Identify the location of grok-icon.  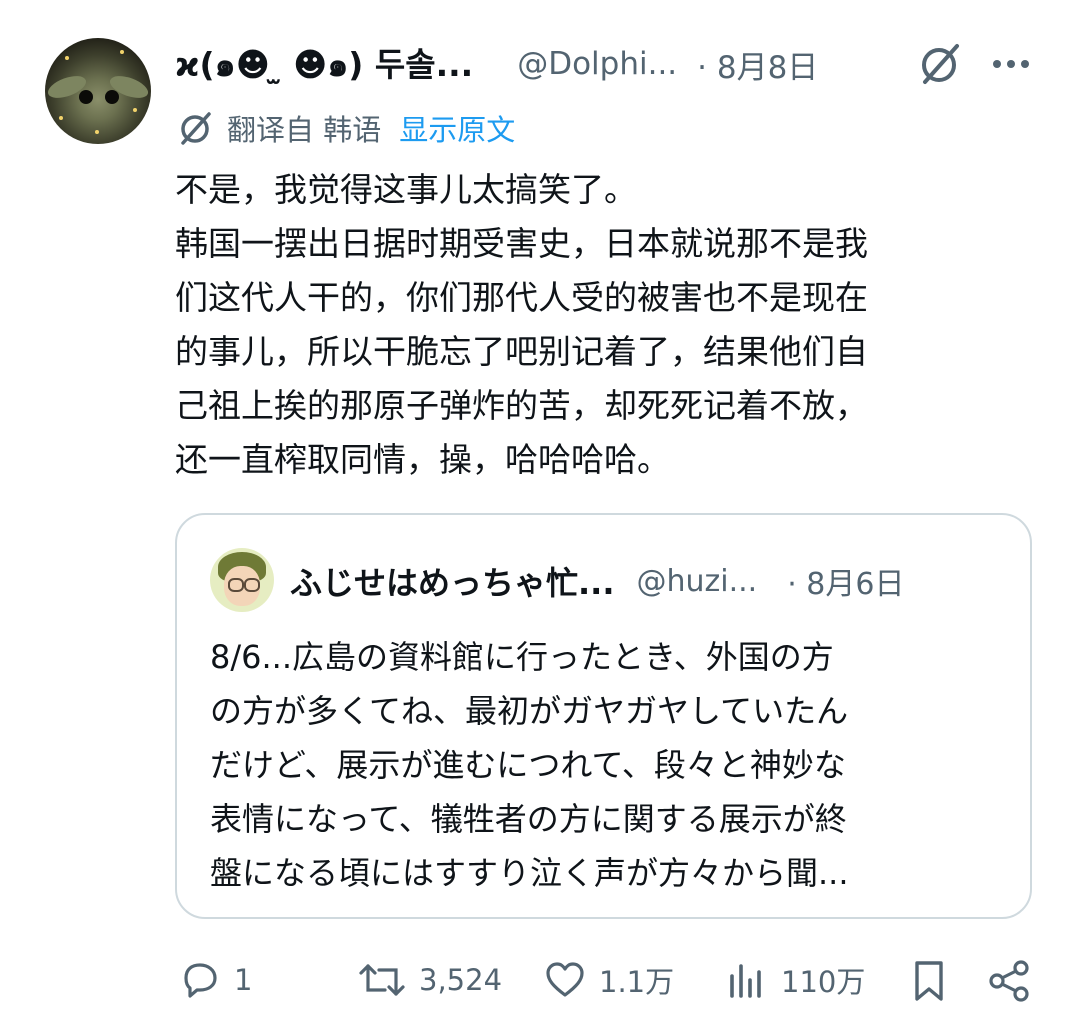
(939, 64).